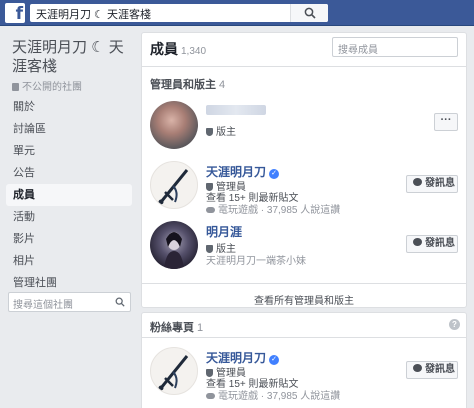 Image resolution: width=474 pixels, height=408 pixels. I want to click on sidebar-item-events: 活動, so click(69, 217).